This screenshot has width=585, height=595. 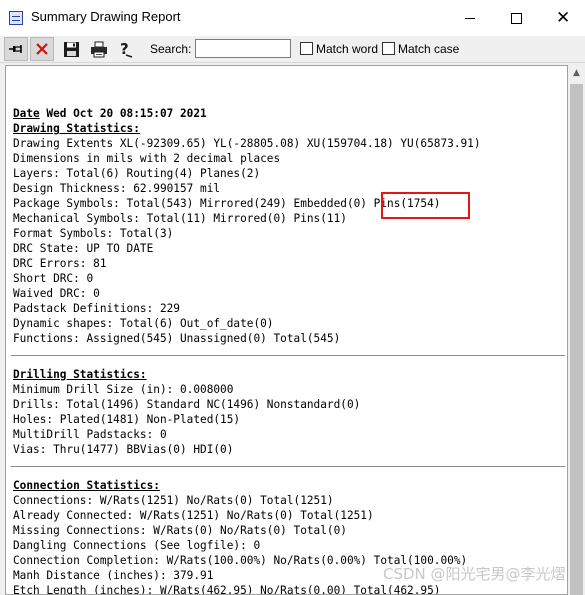 I want to click on date-value: Wed Oct 20 08:15:07 2021, so click(x=123, y=113).